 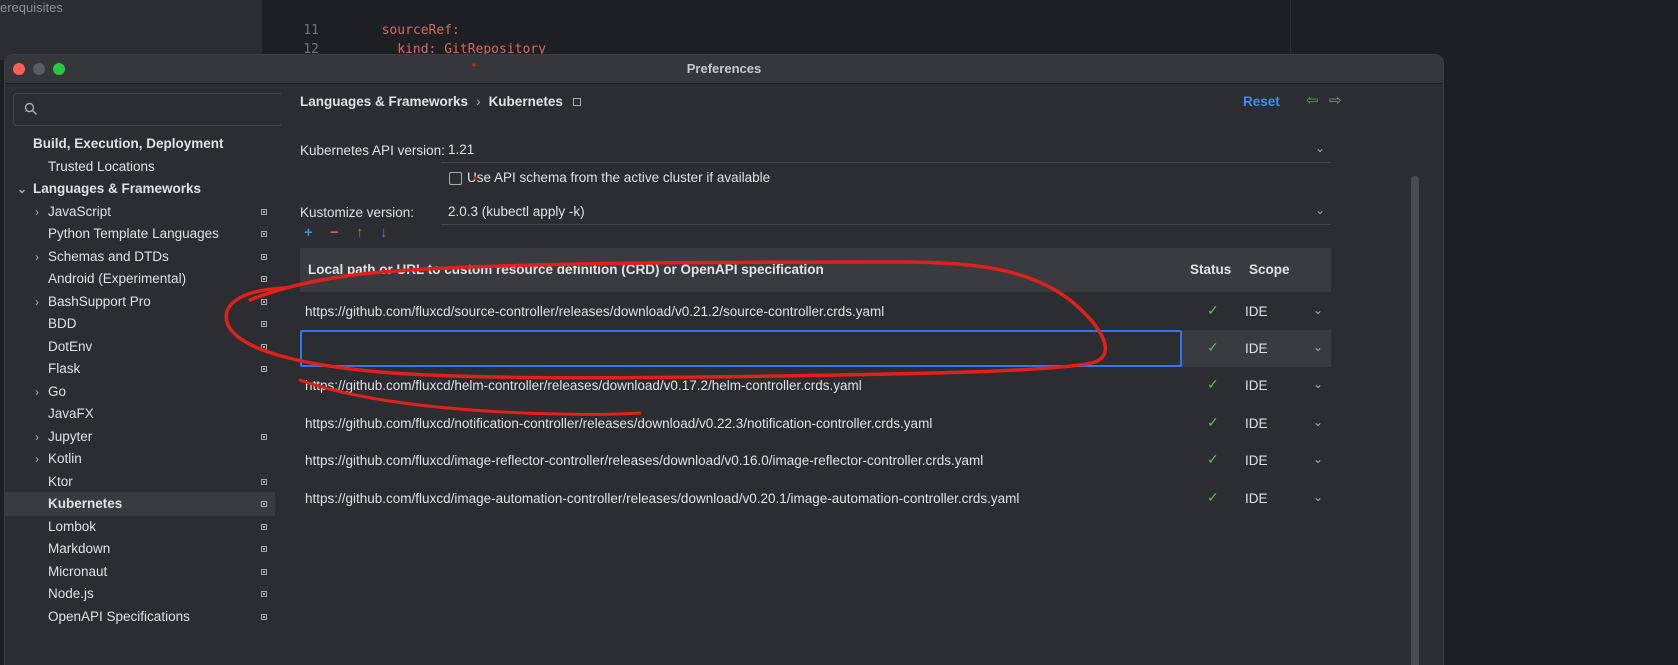 What do you see at coordinates (741, 348) in the screenshot?
I see `crd-url-input` at bounding box center [741, 348].